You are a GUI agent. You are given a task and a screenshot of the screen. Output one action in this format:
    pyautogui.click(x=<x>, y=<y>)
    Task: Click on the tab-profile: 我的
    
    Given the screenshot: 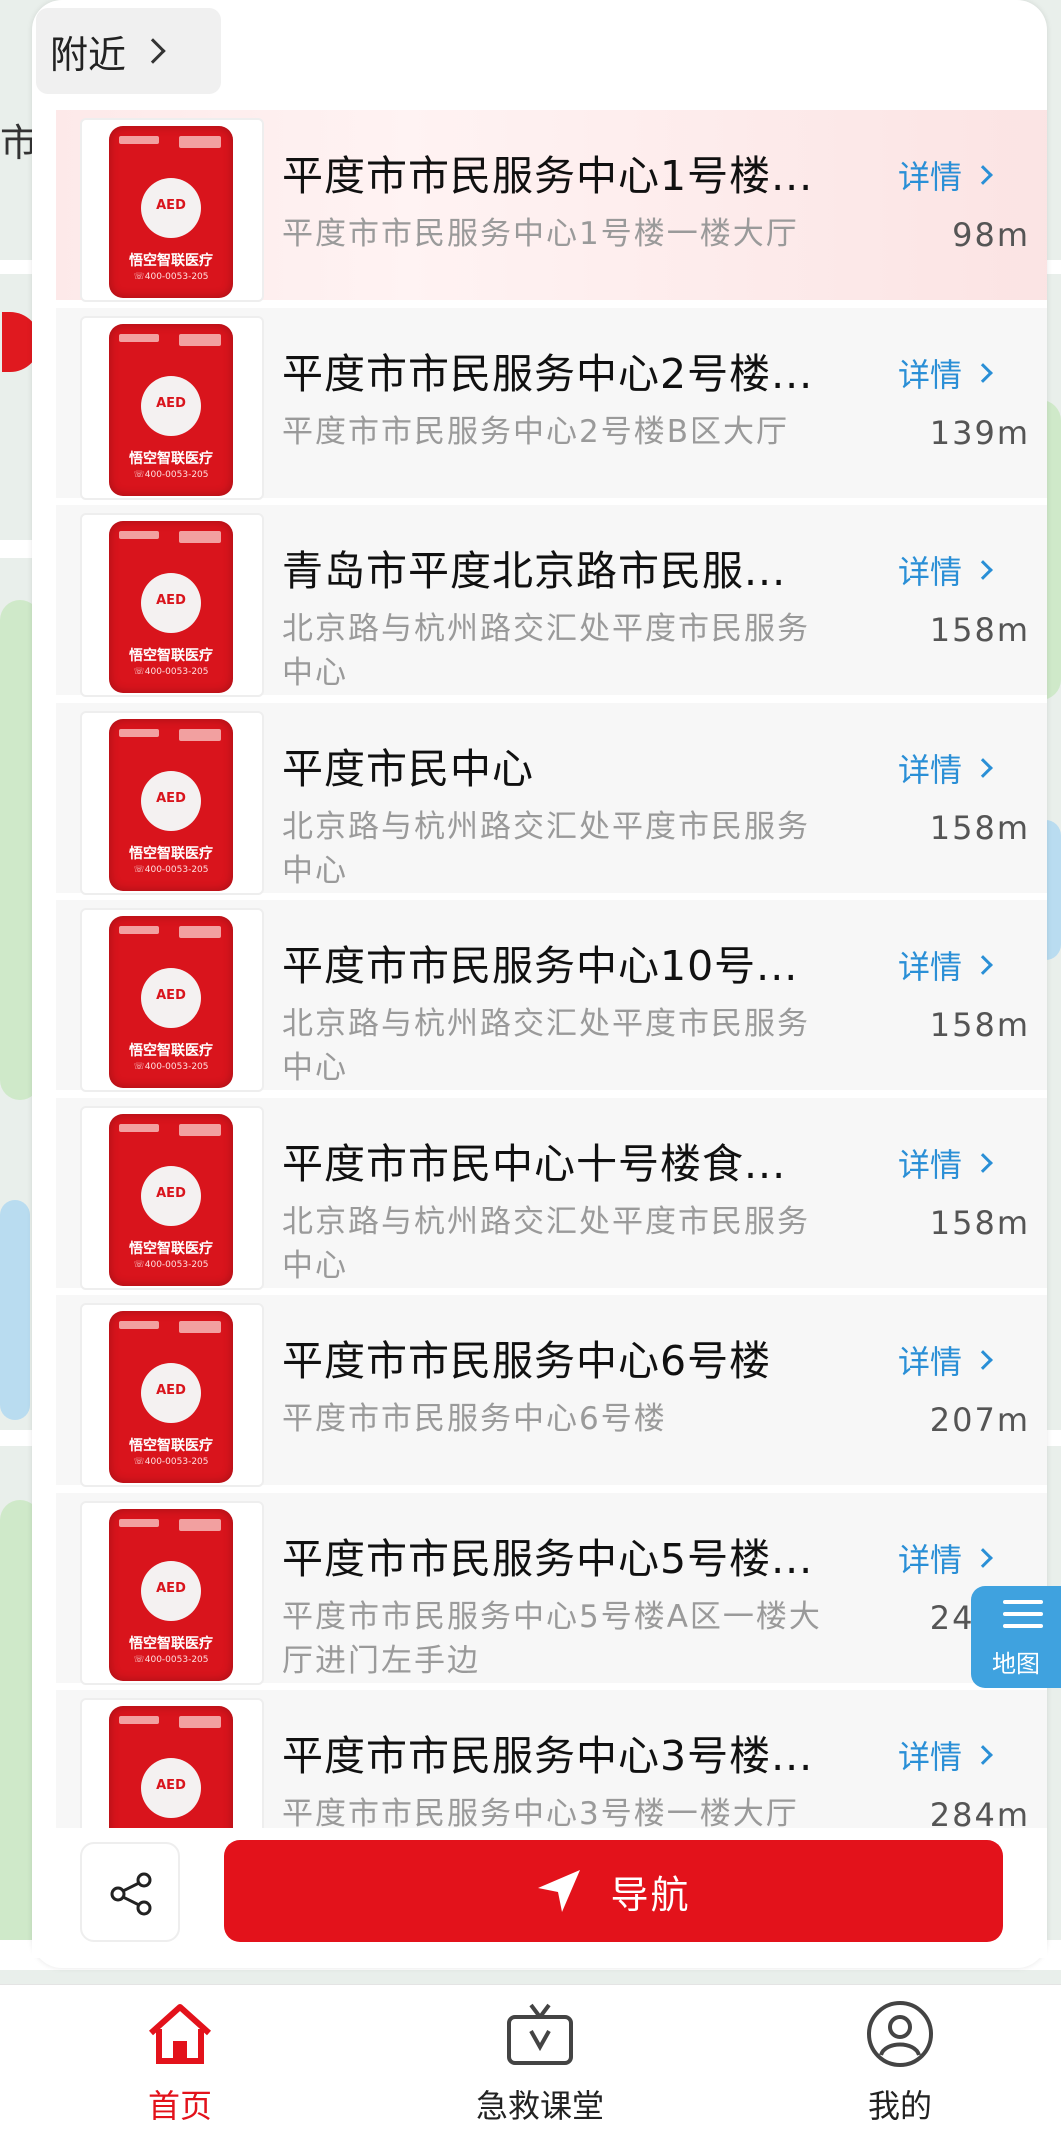 What is the action you would take?
    pyautogui.click(x=900, y=2063)
    